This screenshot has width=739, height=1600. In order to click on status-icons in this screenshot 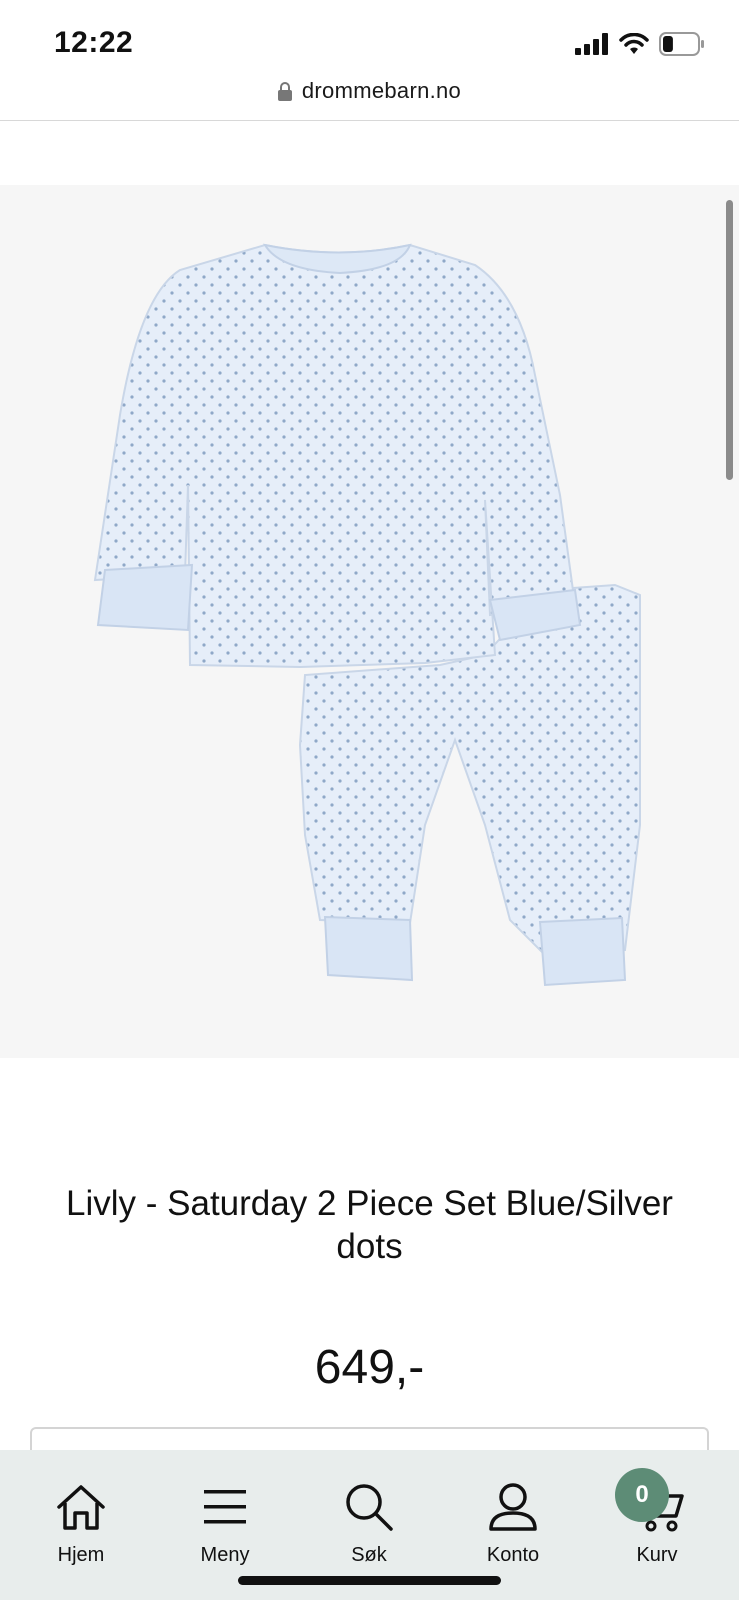, I will do `click(640, 44)`.